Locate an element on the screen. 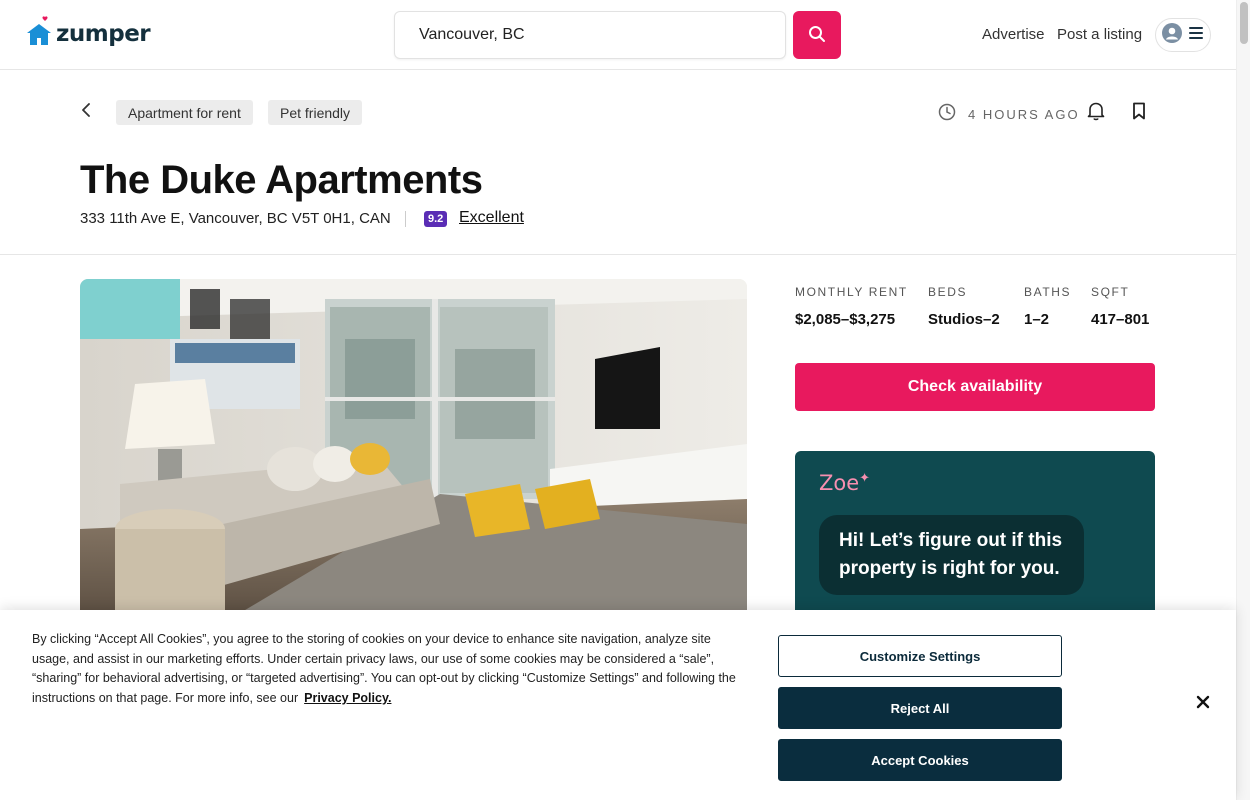 This screenshot has width=1250, height=800. privacy-policy-link: Privacy Policy. is located at coordinates (347, 698).